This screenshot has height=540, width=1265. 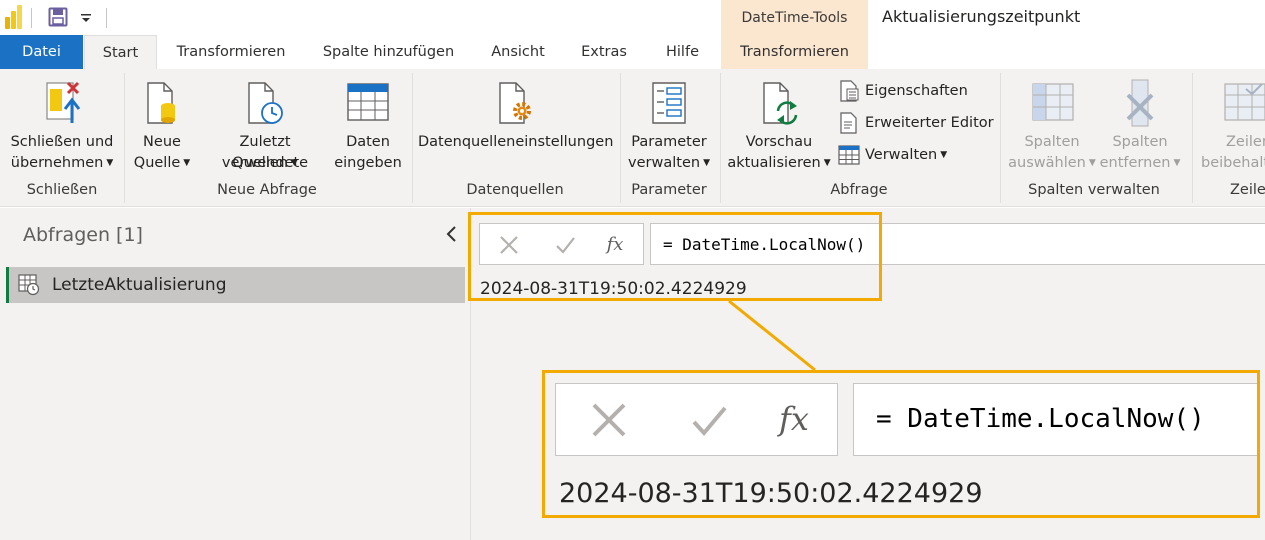 What do you see at coordinates (901, 155) in the screenshot?
I see `manage-label: Verwalten` at bounding box center [901, 155].